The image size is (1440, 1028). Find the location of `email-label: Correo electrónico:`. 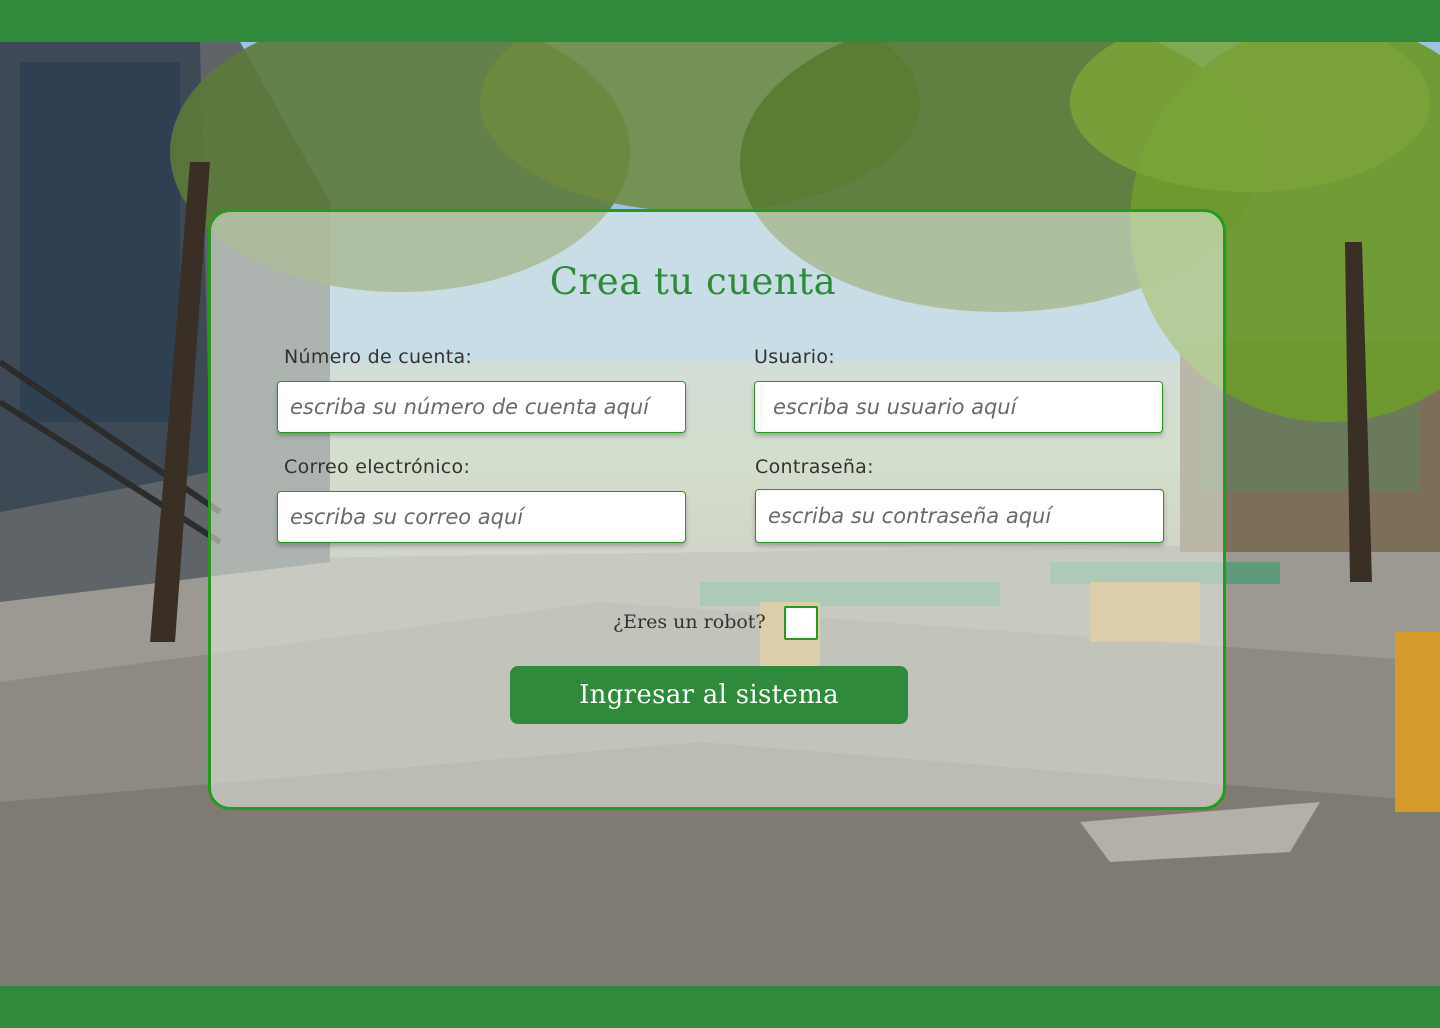

email-label: Correo electrónico: is located at coordinates (377, 467).